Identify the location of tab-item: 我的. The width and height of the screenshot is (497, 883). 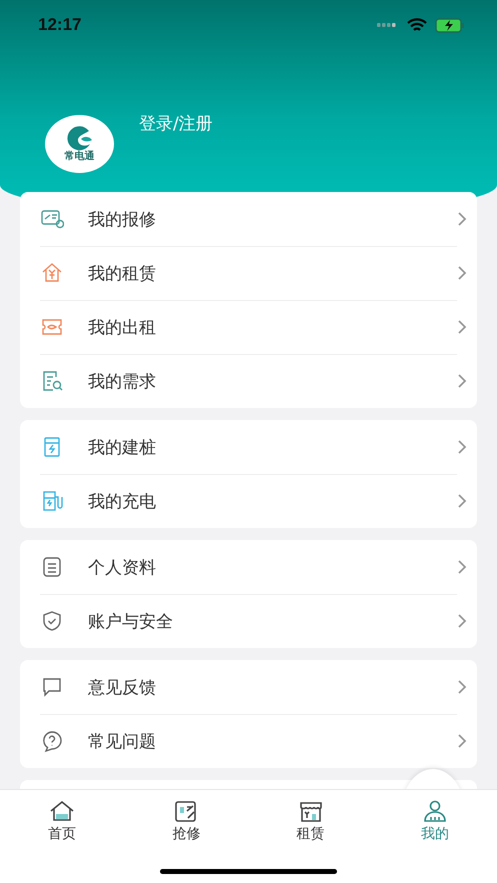
(434, 816).